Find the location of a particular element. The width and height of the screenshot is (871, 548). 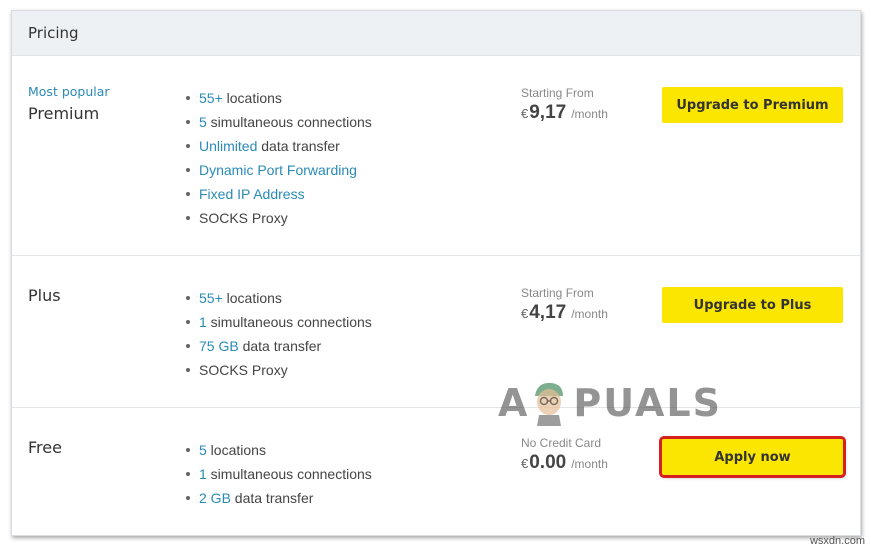

mascot-icon is located at coordinates (549, 403).